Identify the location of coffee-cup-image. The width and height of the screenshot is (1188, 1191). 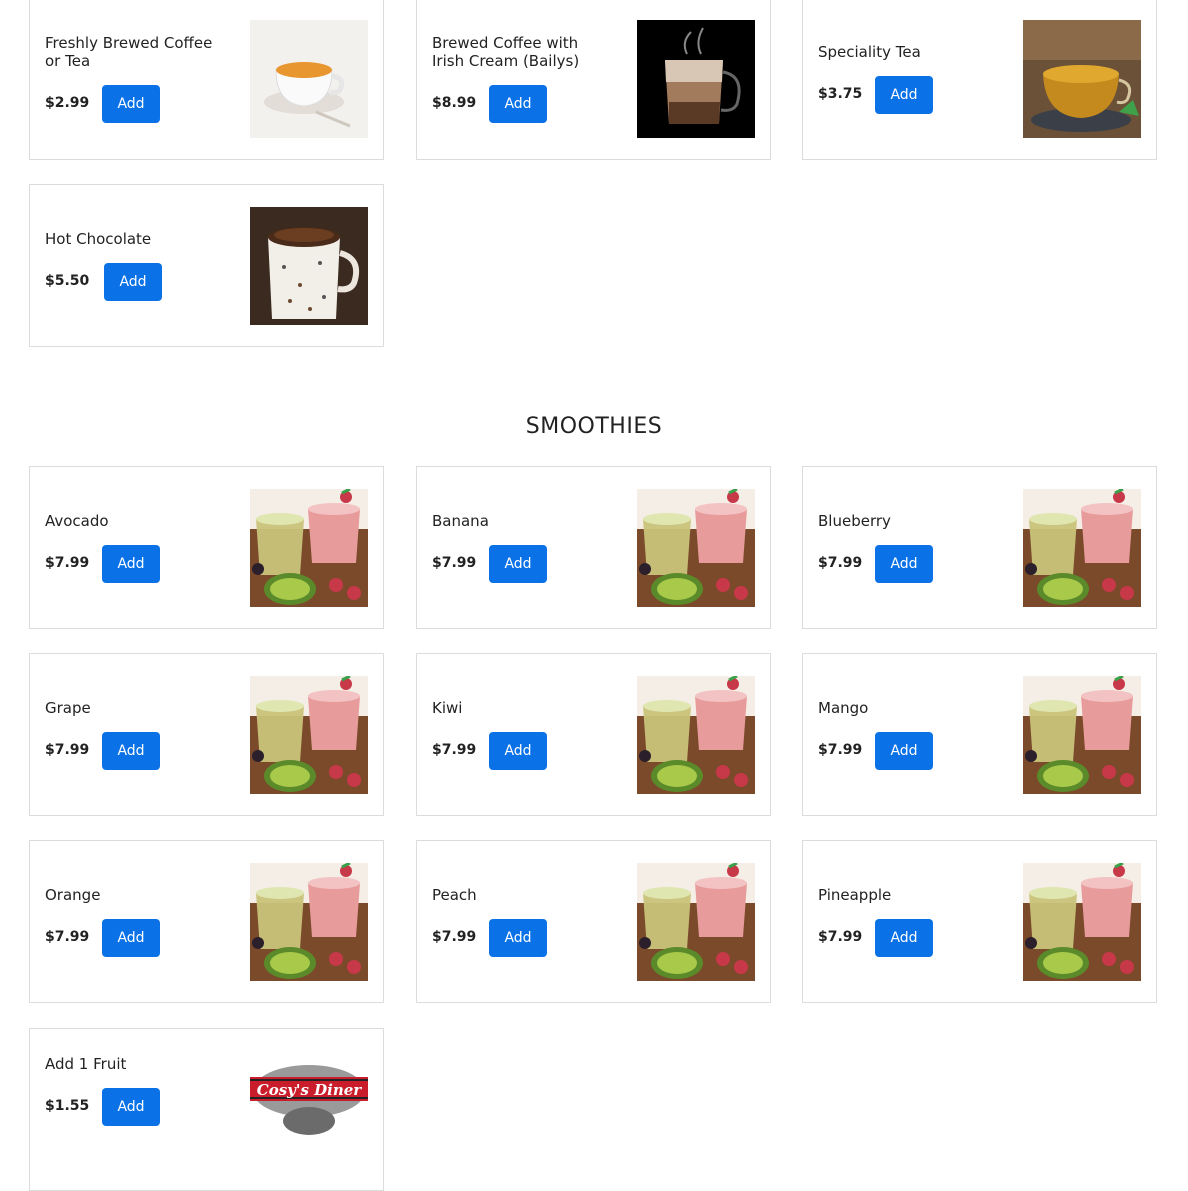
(309, 79).